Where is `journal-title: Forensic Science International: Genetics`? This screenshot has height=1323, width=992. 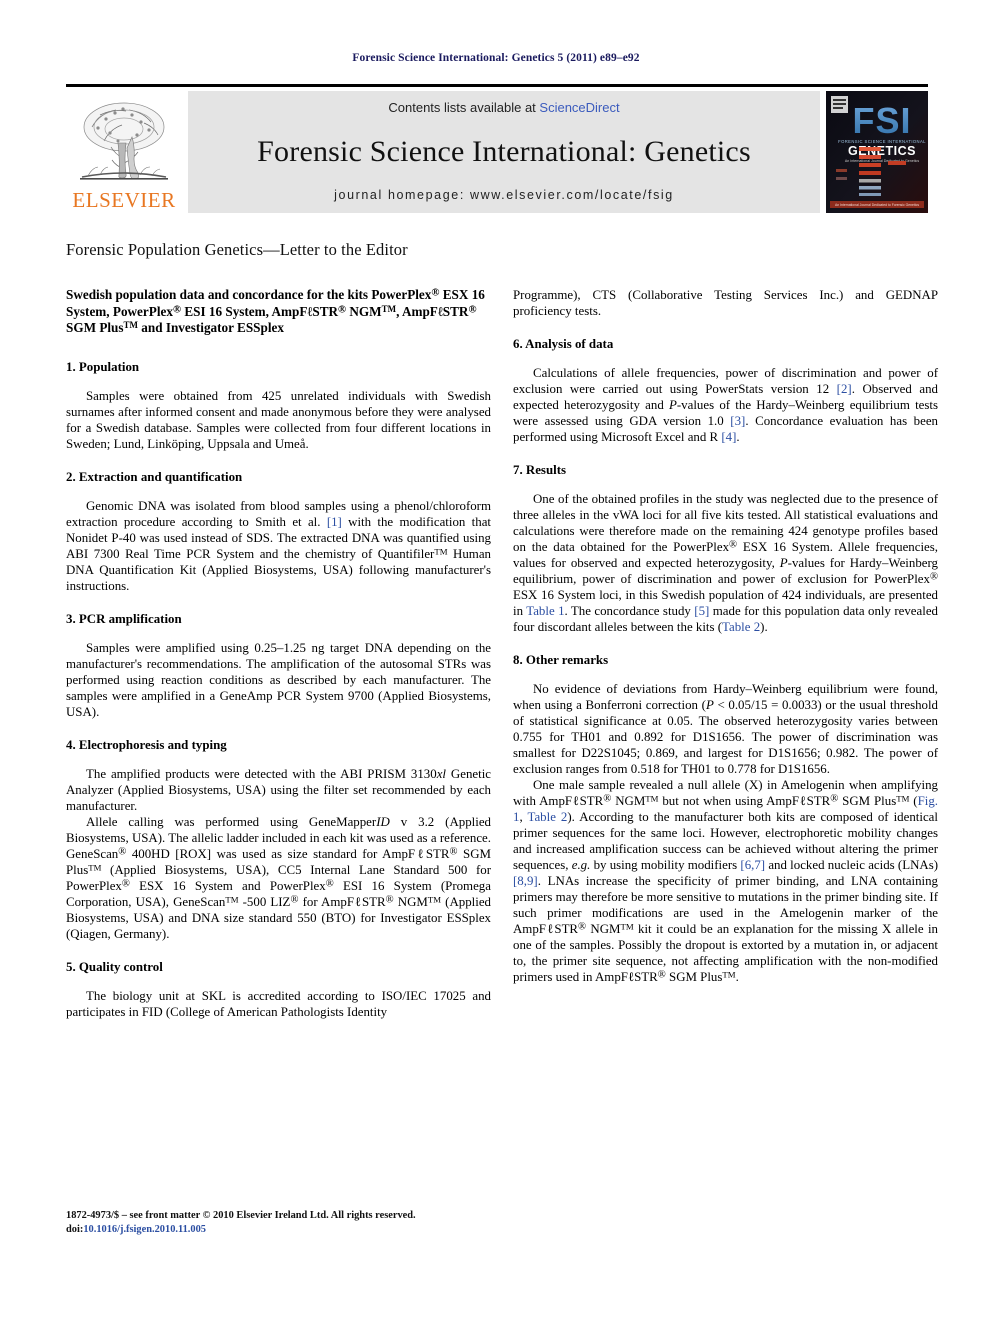
journal-title: Forensic Science International: Genetics is located at coordinates (504, 151).